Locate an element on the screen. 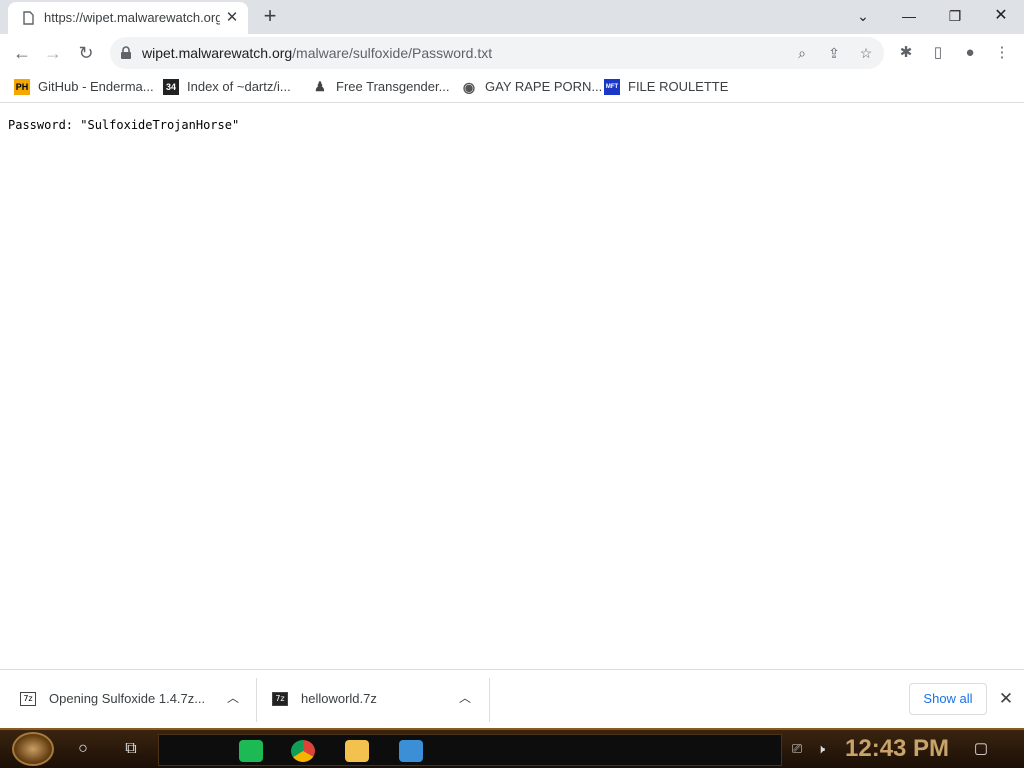  chevron-down-icon: ⌄ is located at coordinates (863, 16).